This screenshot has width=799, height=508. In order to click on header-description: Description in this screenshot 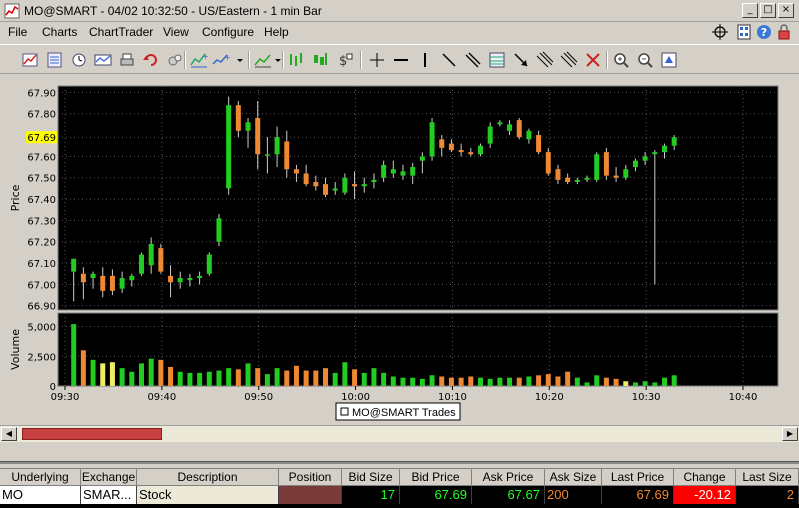, I will do `click(208, 477)`.